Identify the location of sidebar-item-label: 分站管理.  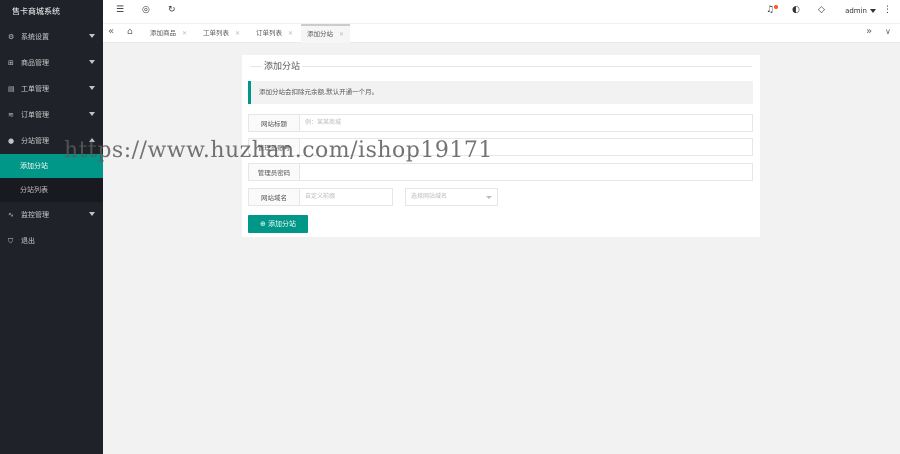
(35, 141).